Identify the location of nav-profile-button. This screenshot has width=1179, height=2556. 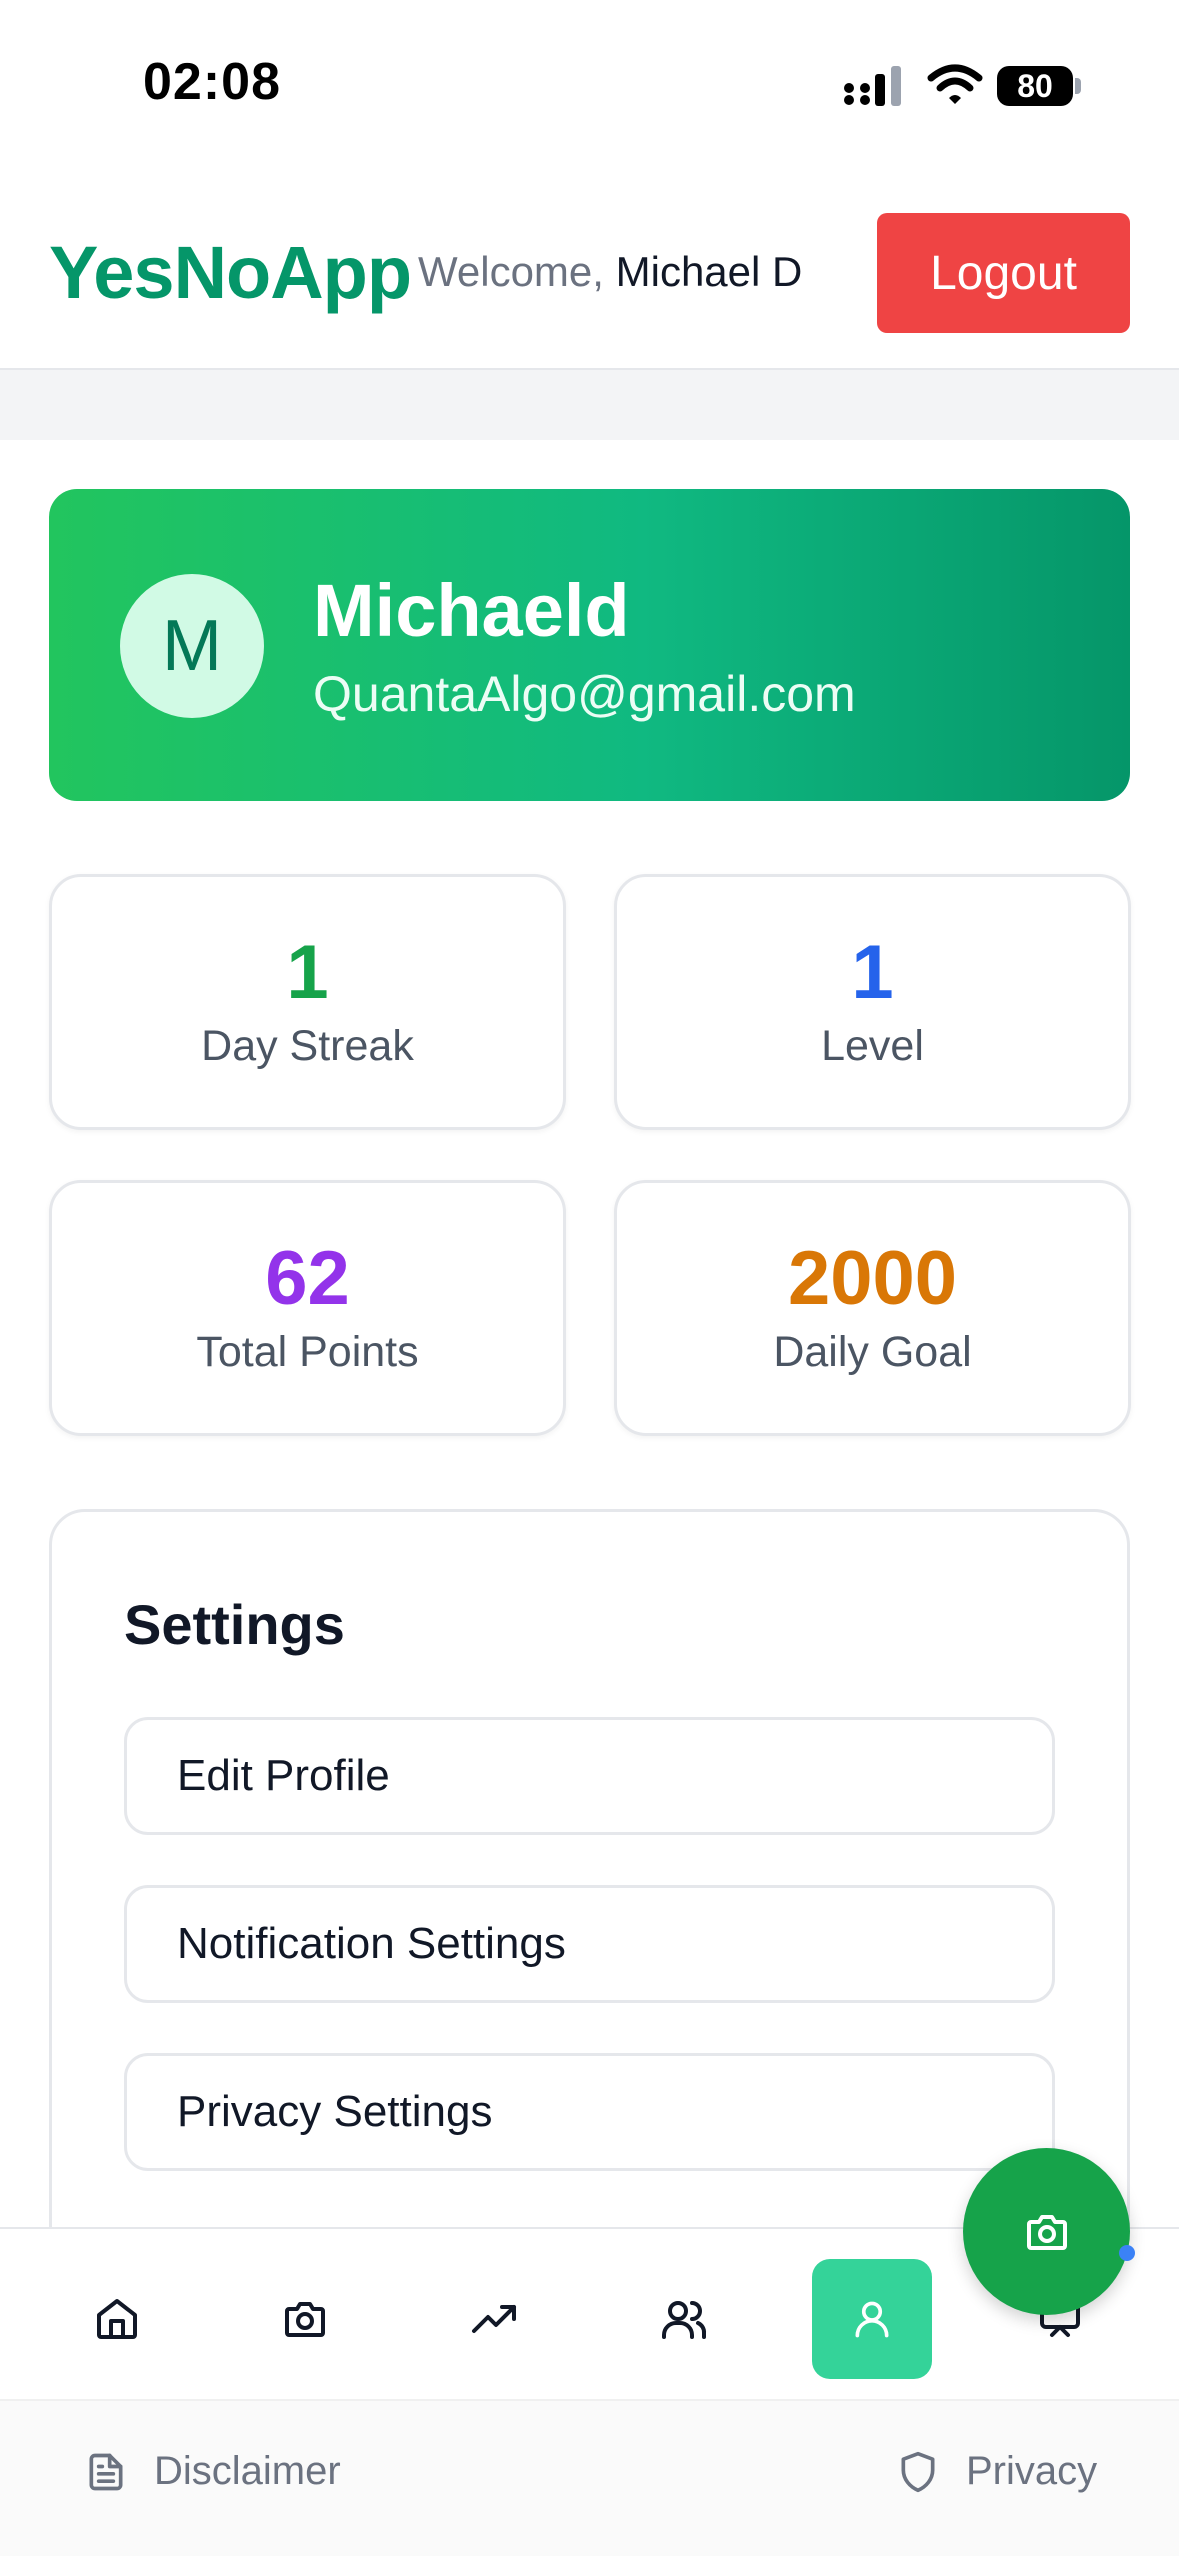
(872, 2319).